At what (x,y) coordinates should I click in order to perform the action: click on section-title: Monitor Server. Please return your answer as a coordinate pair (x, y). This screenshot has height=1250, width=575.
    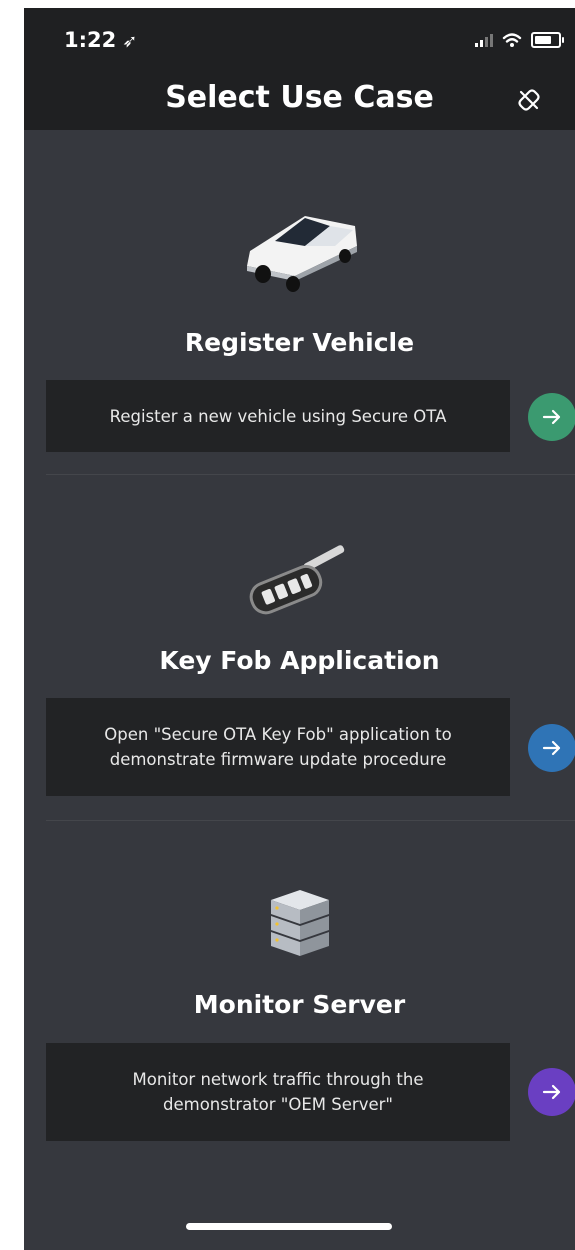
    Looking at the image, I should click on (299, 1004).